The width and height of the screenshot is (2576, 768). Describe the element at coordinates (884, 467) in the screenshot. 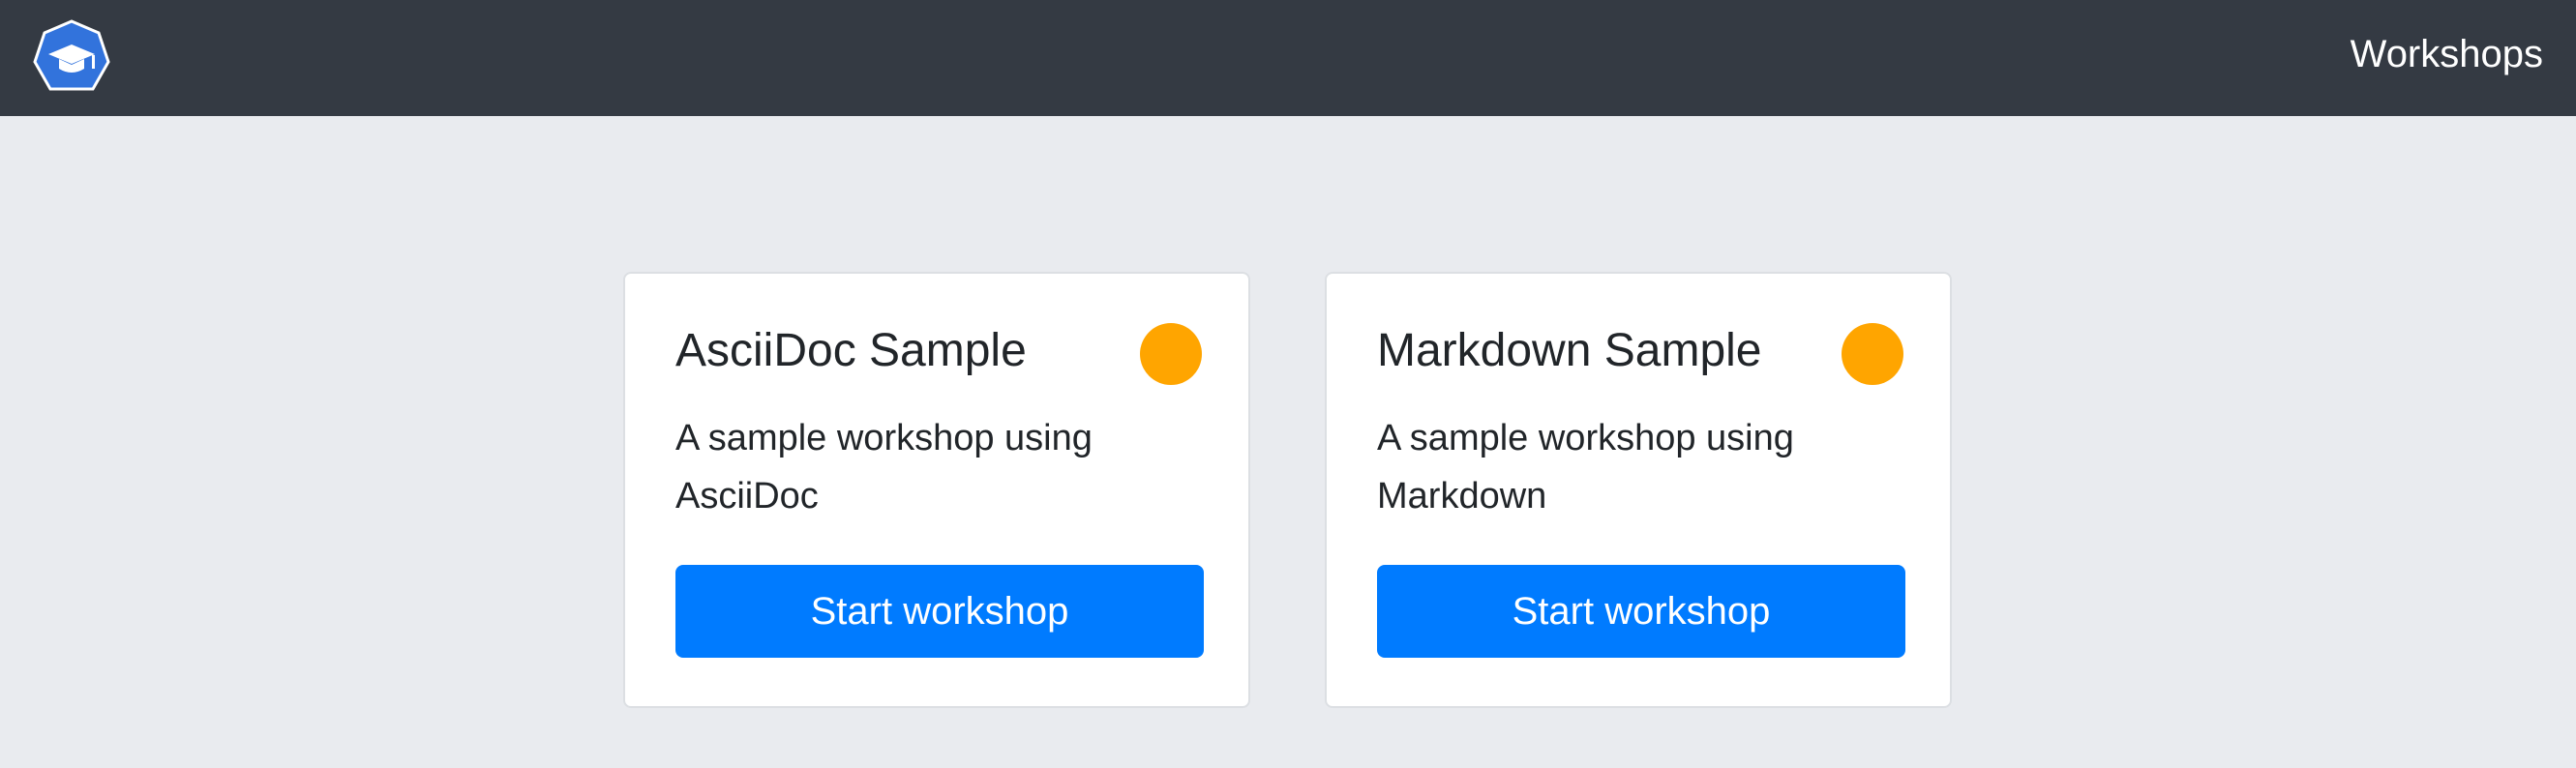

I see `workshop-description: A sample workshop using AsciiDoc` at that location.